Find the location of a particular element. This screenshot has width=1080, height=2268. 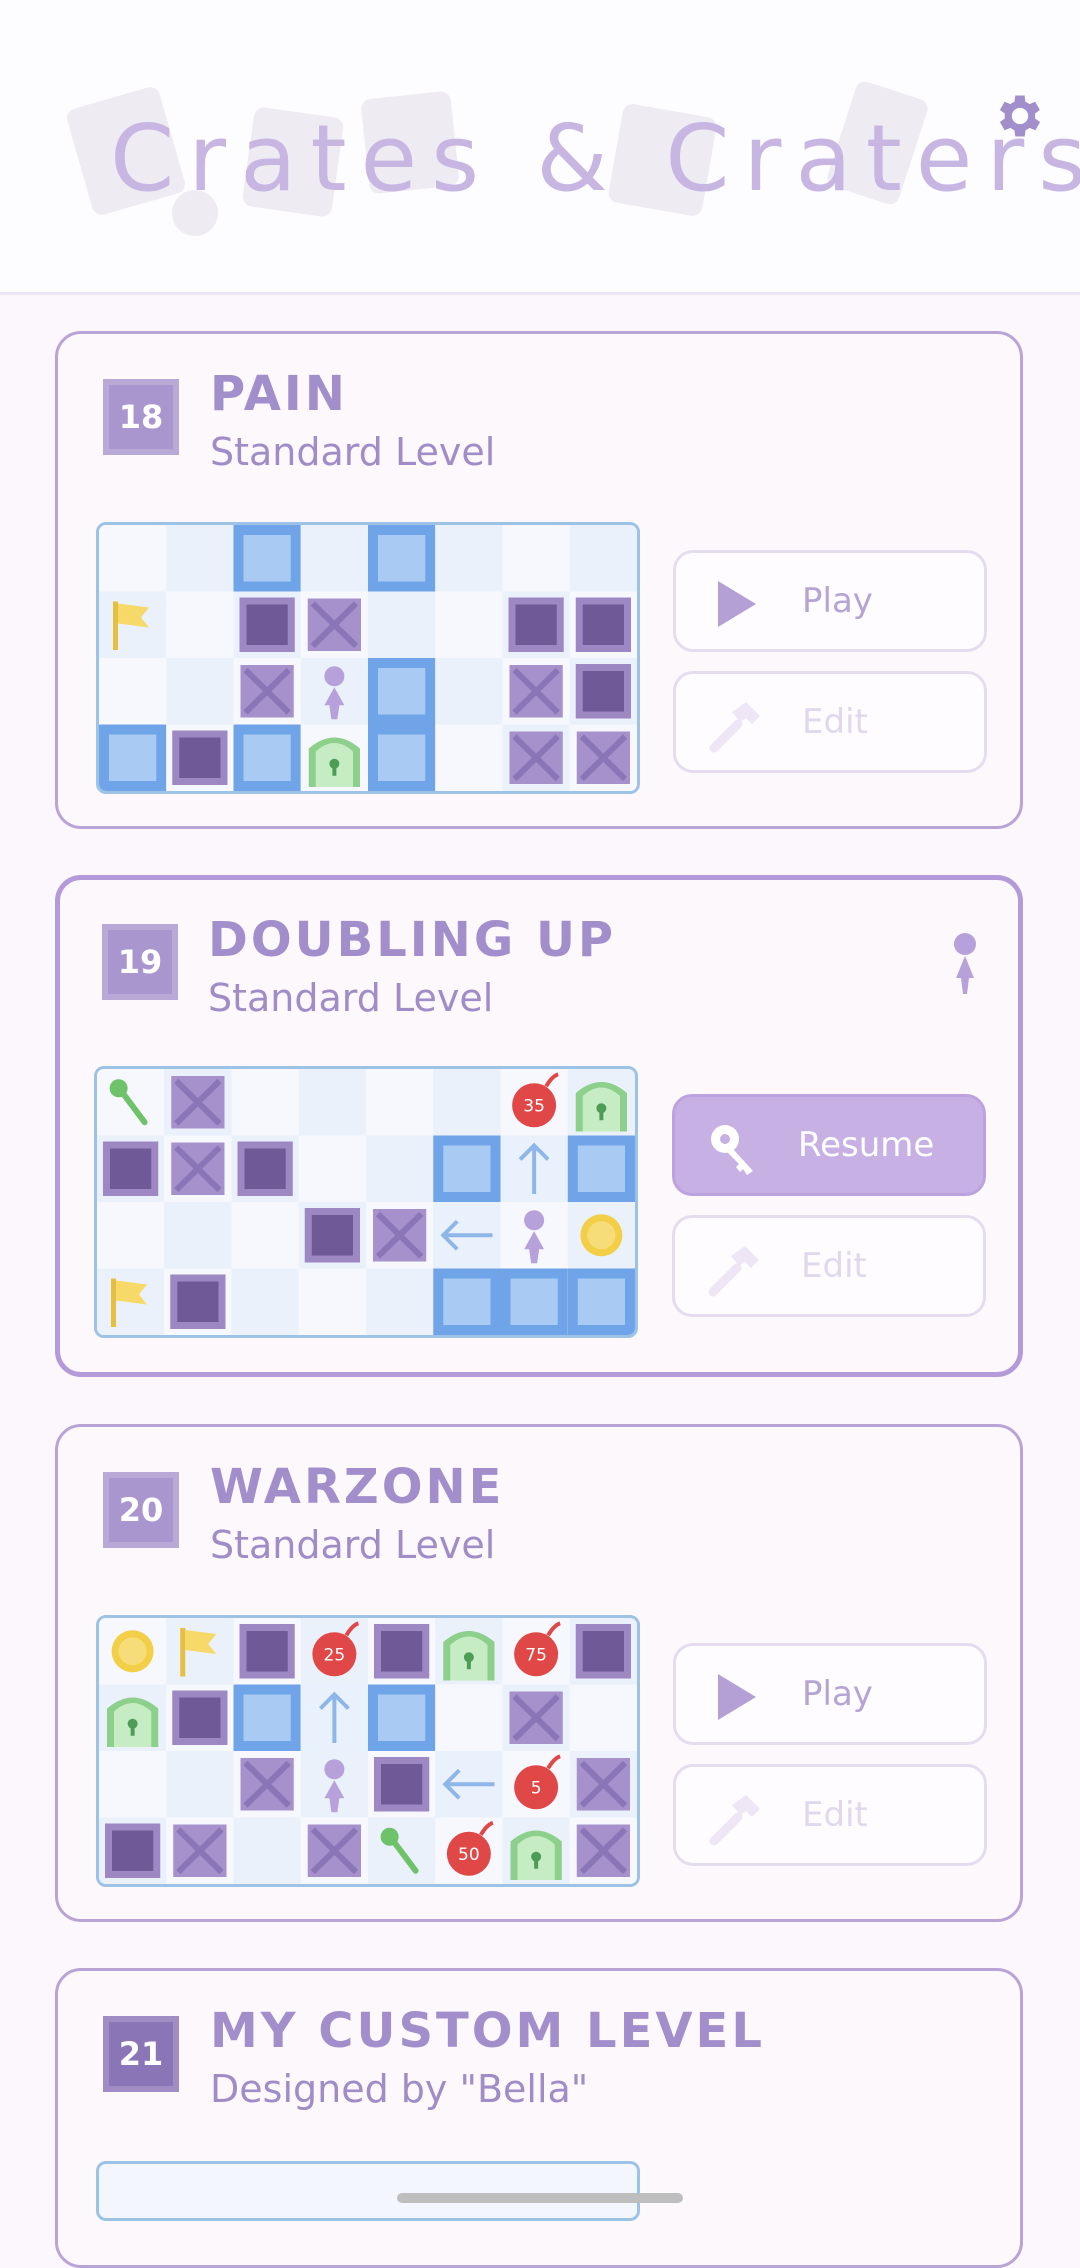

level-preview-partial is located at coordinates (368, 2191).